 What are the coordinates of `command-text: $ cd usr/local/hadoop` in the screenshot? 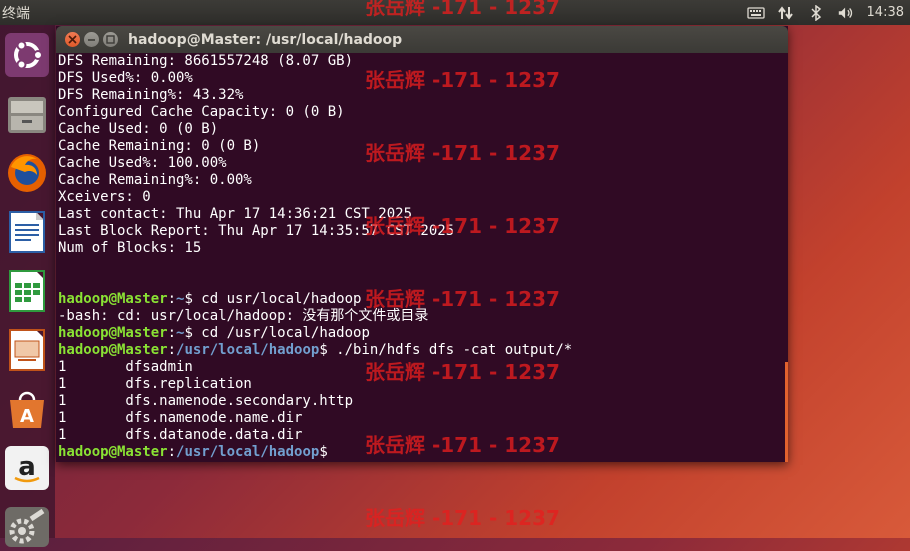 It's located at (273, 299).